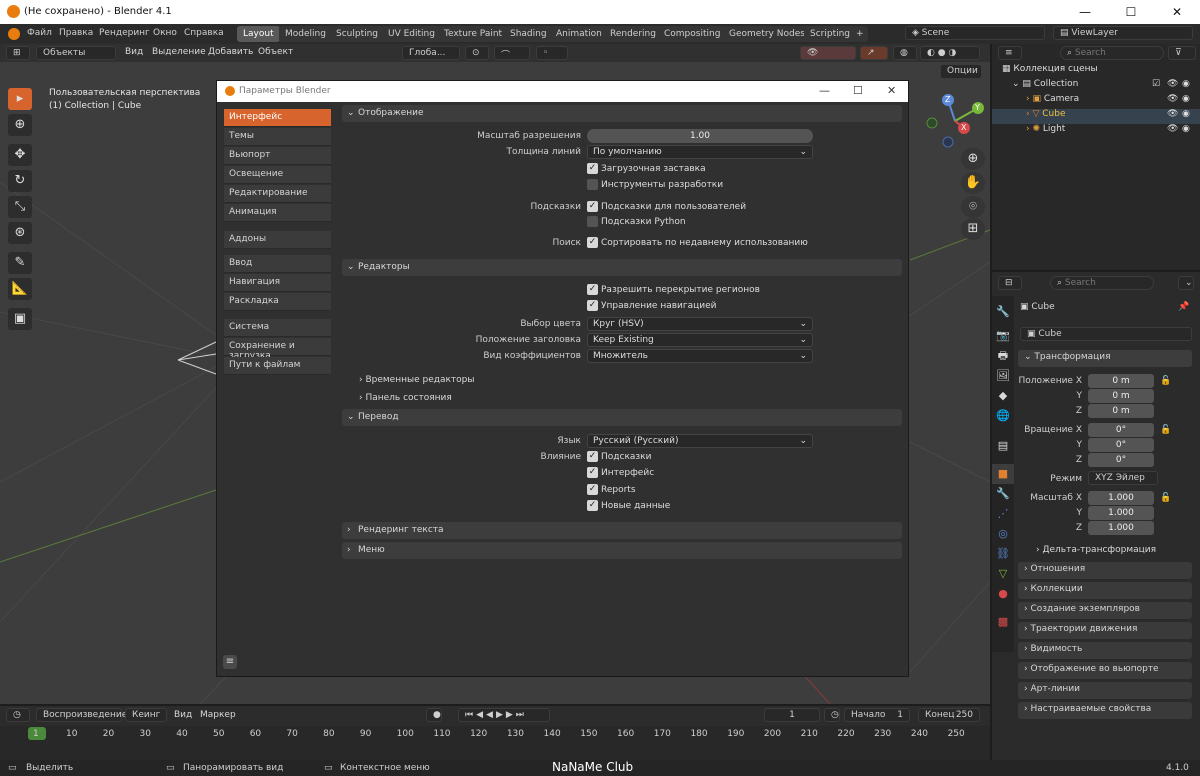 This screenshot has height=776, width=1200. Describe the element at coordinates (275, 52) in the screenshot. I see `menu-object: Объект` at that location.